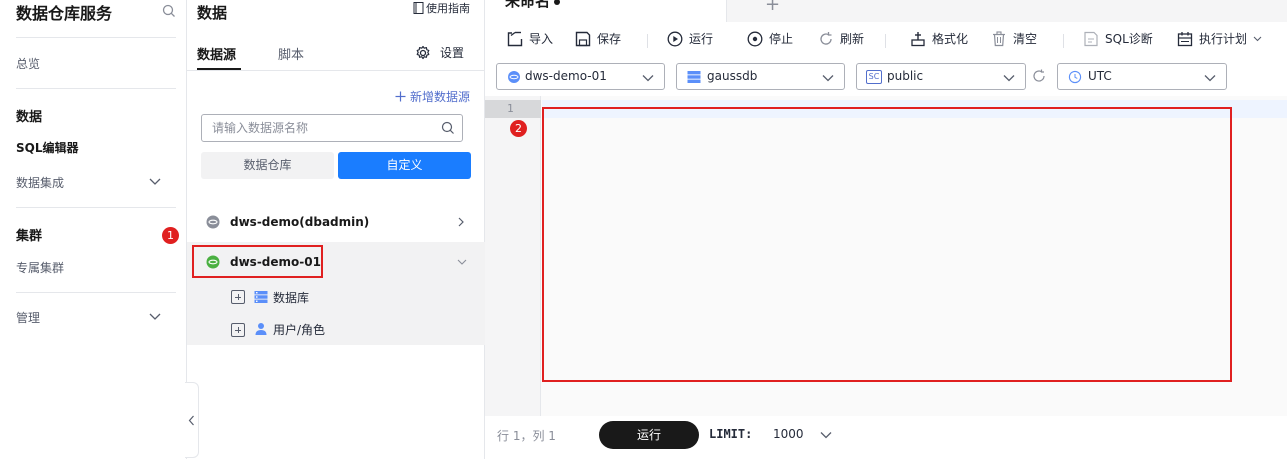 The width and height of the screenshot is (1287, 459). I want to click on collapse-panel-button, so click(192, 420).